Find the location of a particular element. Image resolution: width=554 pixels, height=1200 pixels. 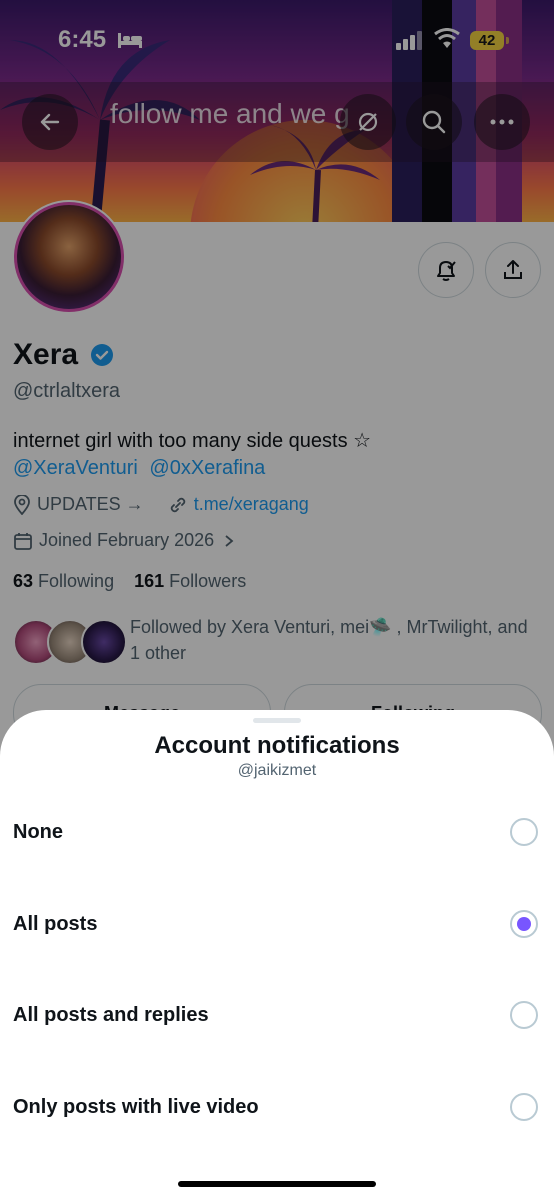

option-all-posts: All posts is located at coordinates (277, 924).